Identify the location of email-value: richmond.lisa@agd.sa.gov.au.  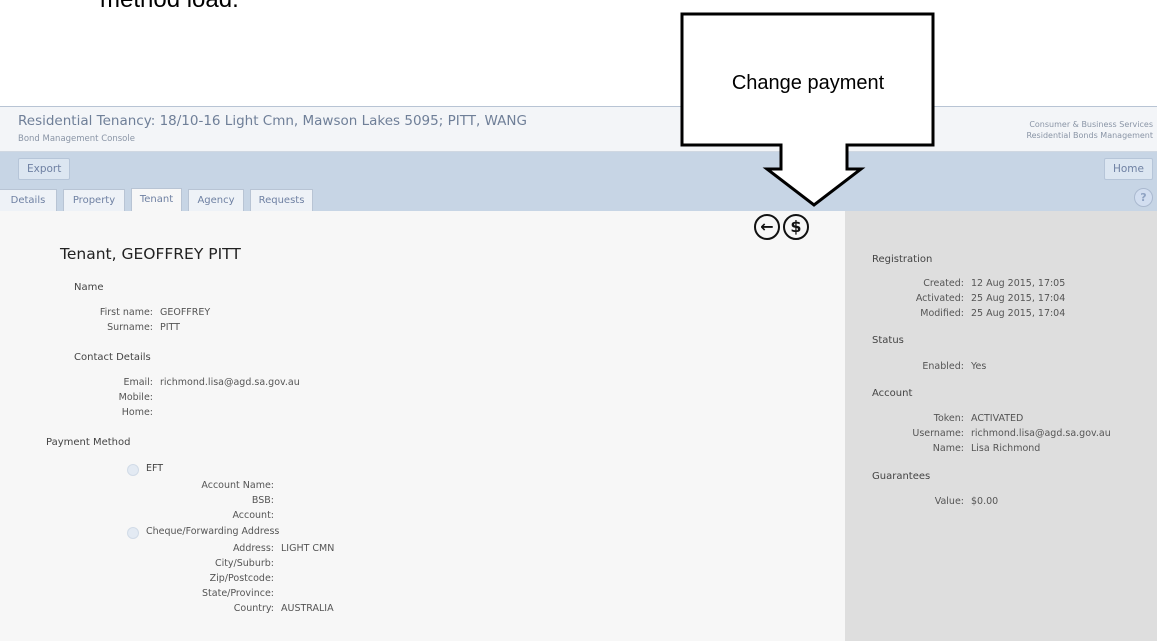
(230, 382).